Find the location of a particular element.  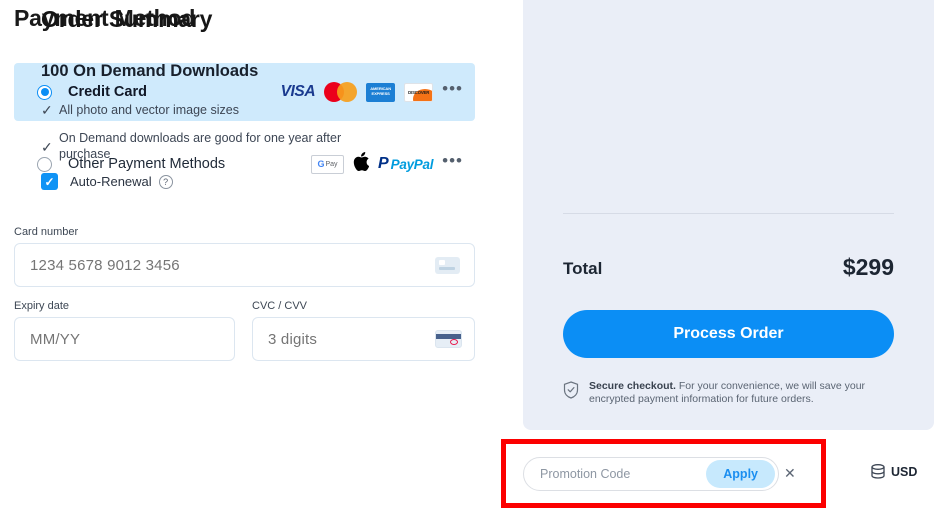

auto-renewal-checkbox: ✓ is located at coordinates (49, 181).